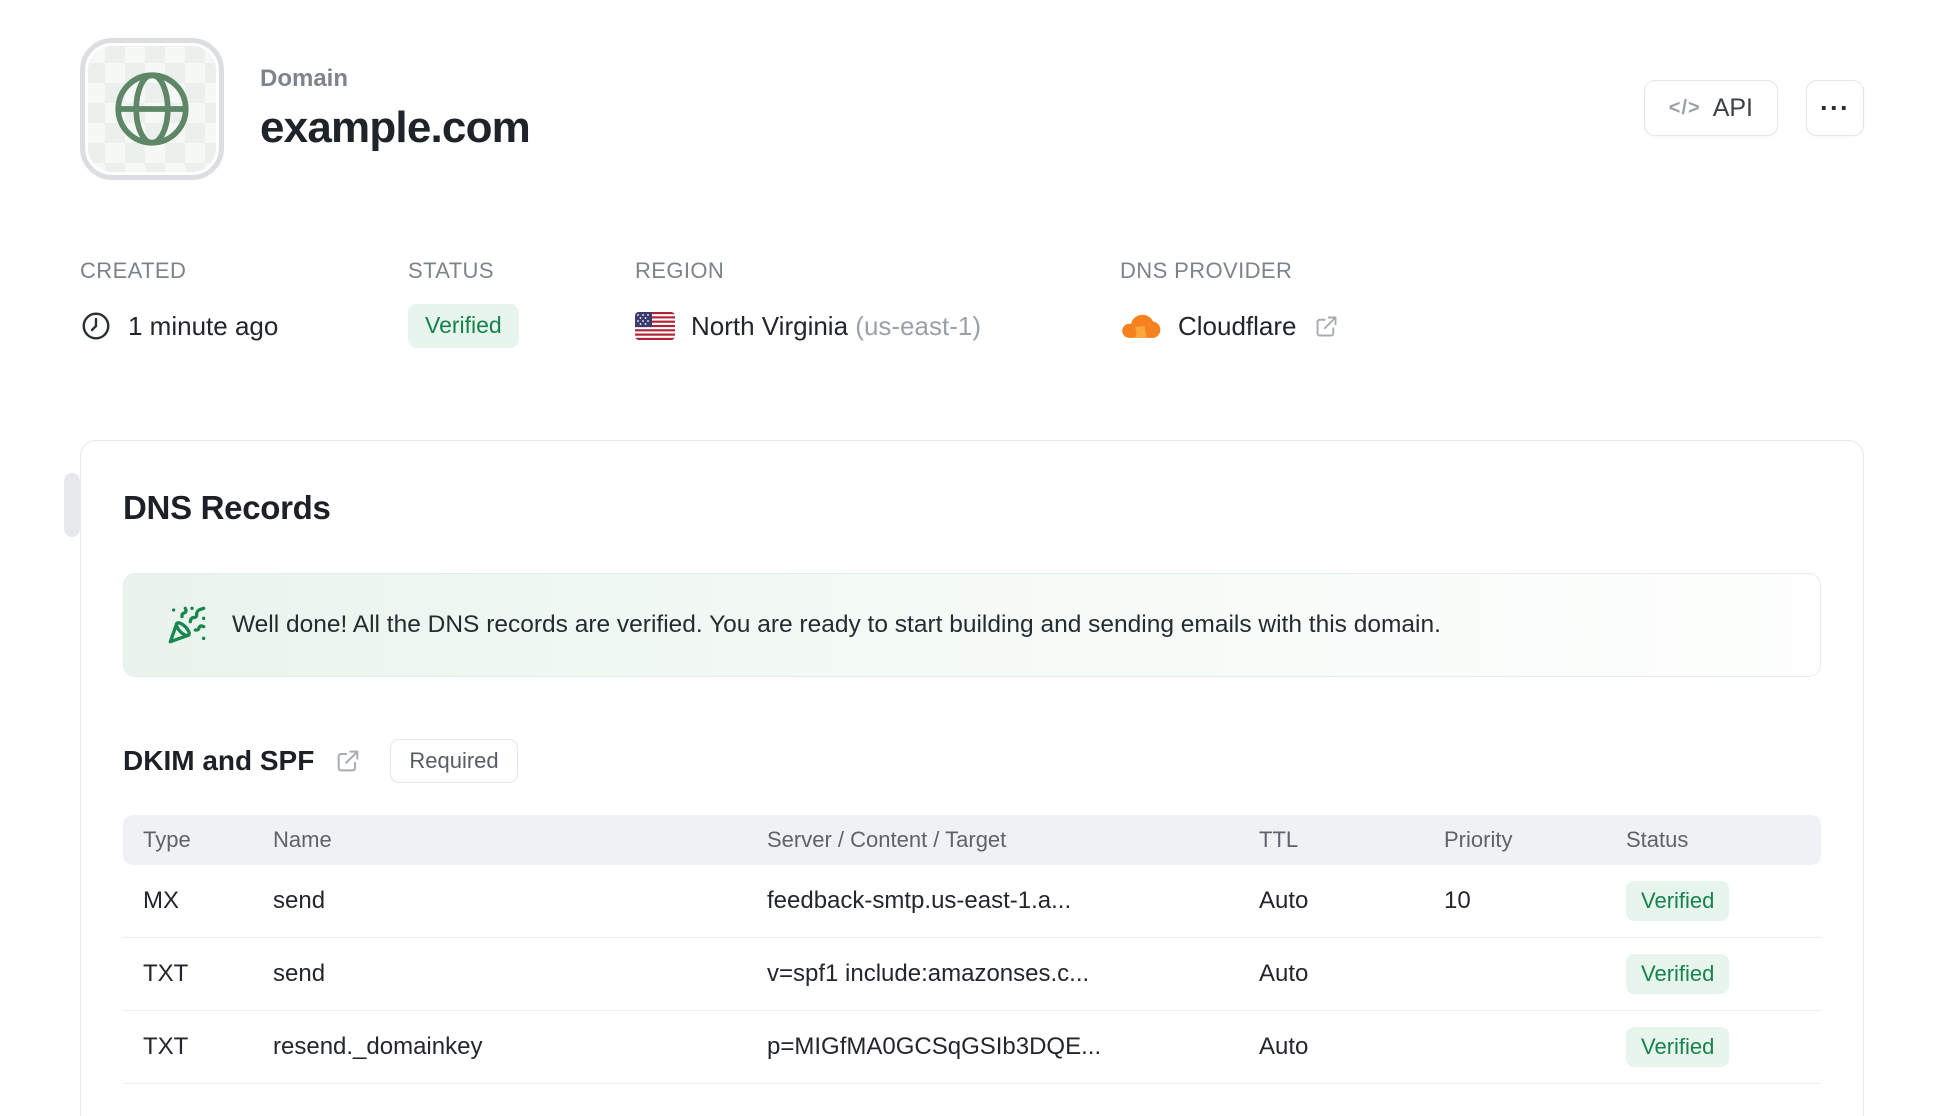 The image size is (1944, 1116). What do you see at coordinates (304, 78) in the screenshot?
I see `domain-eyebrow-label: Domain` at bounding box center [304, 78].